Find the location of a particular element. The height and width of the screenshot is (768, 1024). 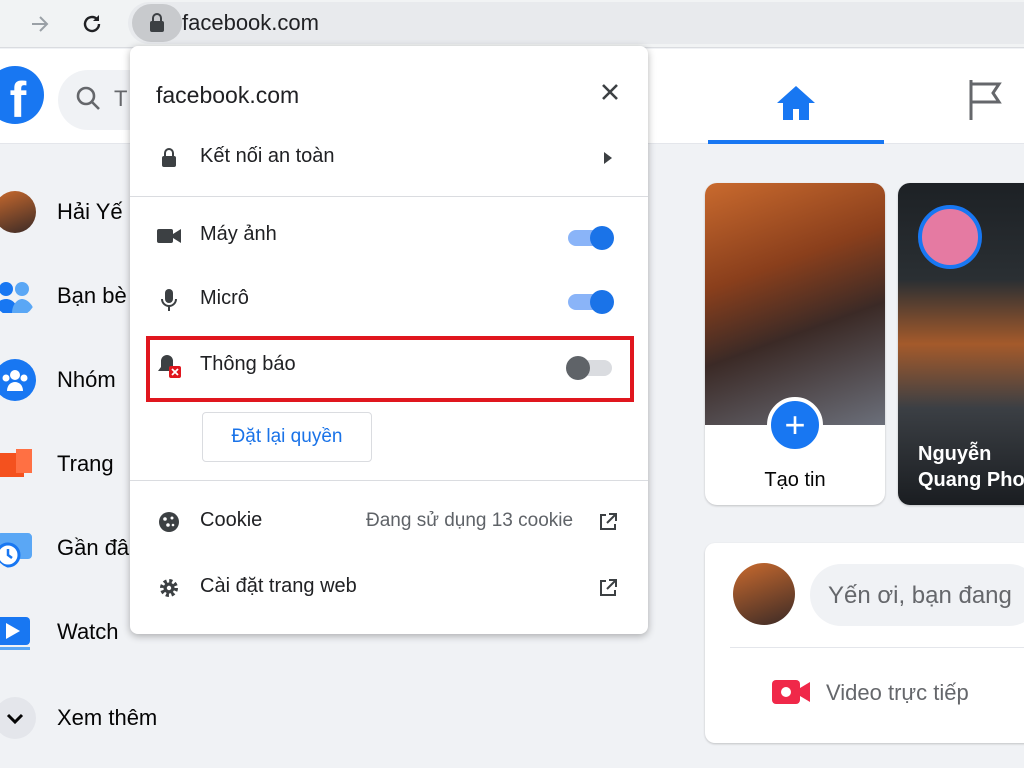

watch-video-icon is located at coordinates (18, 632).